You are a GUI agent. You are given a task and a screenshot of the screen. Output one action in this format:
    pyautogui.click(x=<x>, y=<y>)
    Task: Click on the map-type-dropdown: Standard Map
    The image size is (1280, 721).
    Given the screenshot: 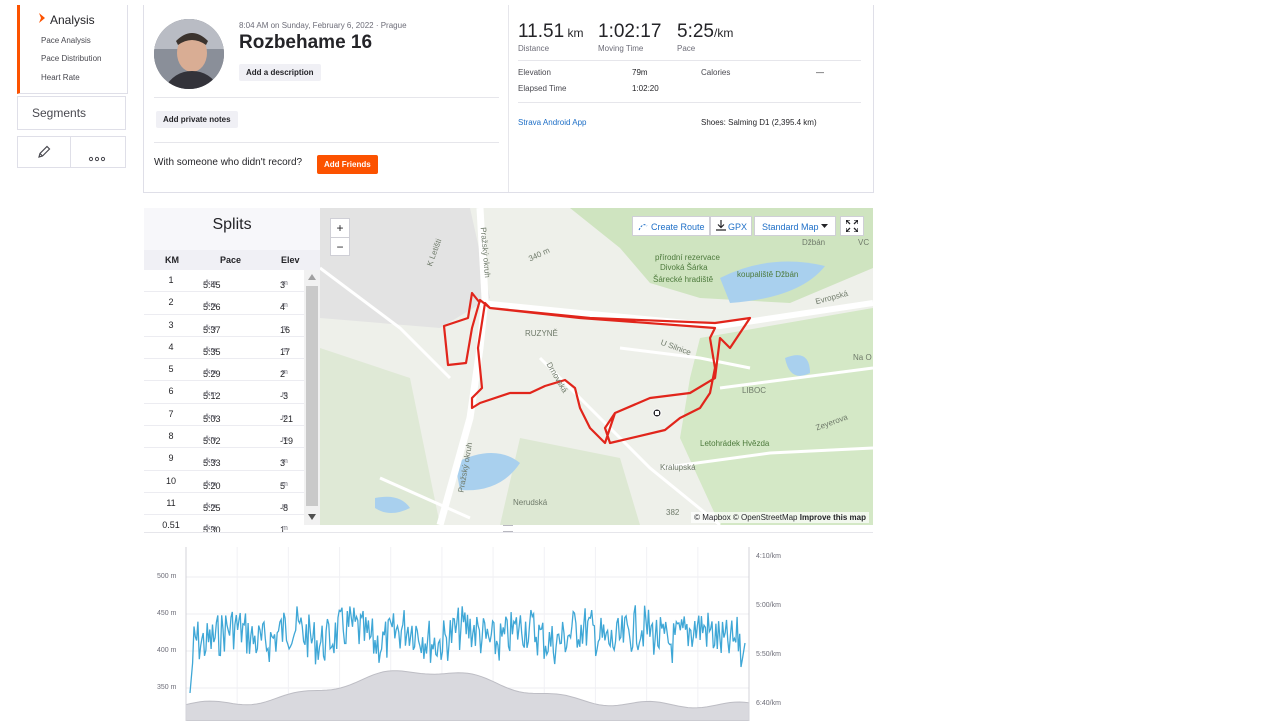 What is the action you would take?
    pyautogui.click(x=795, y=226)
    